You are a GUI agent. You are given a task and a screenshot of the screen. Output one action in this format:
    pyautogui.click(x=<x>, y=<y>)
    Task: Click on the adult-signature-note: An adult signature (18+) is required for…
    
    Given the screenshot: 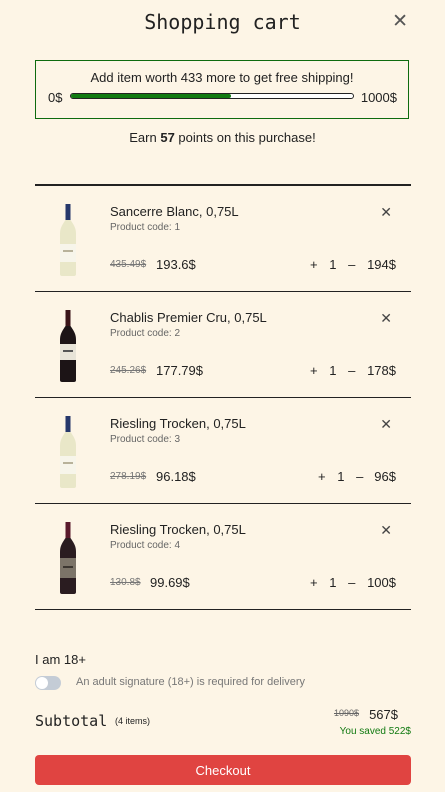 What is the action you would take?
    pyautogui.click(x=190, y=682)
    